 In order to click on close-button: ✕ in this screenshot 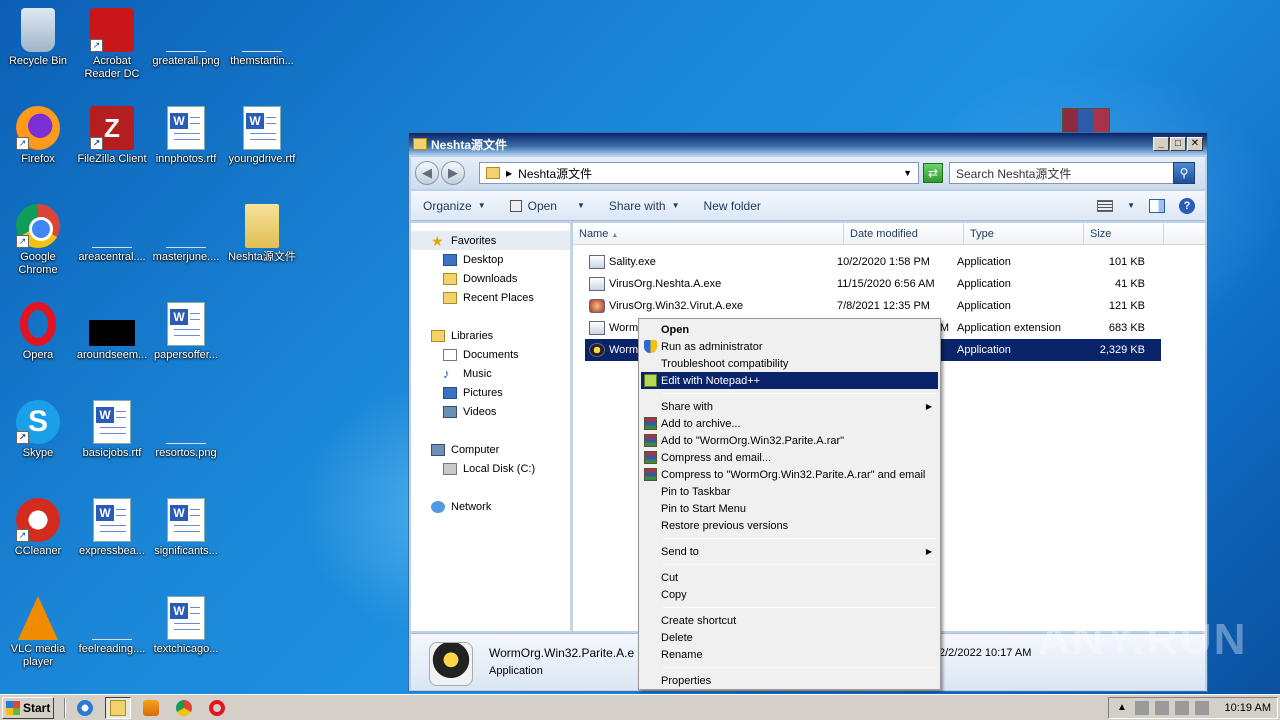, I will do `click(1195, 144)`.